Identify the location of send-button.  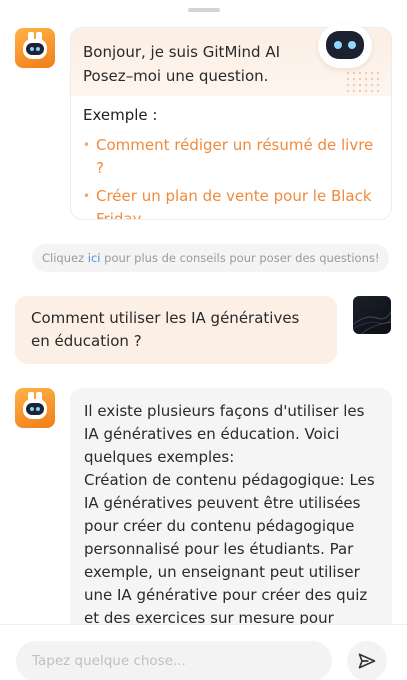
(367, 660).